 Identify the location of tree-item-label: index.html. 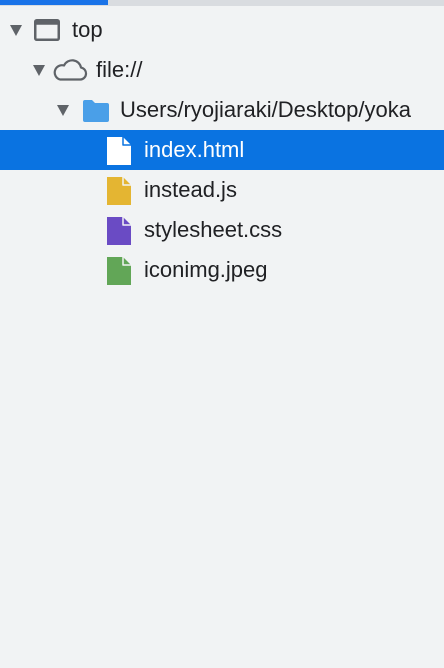
(194, 149).